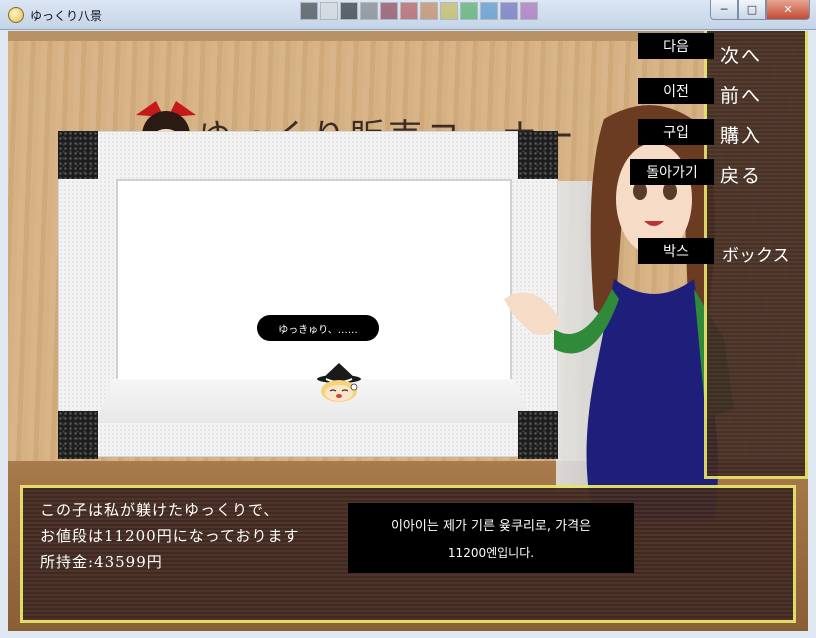 The image size is (816, 638). I want to click on dialog-line-1: この子は私が躾けたゆっくりで、, so click(160, 510).